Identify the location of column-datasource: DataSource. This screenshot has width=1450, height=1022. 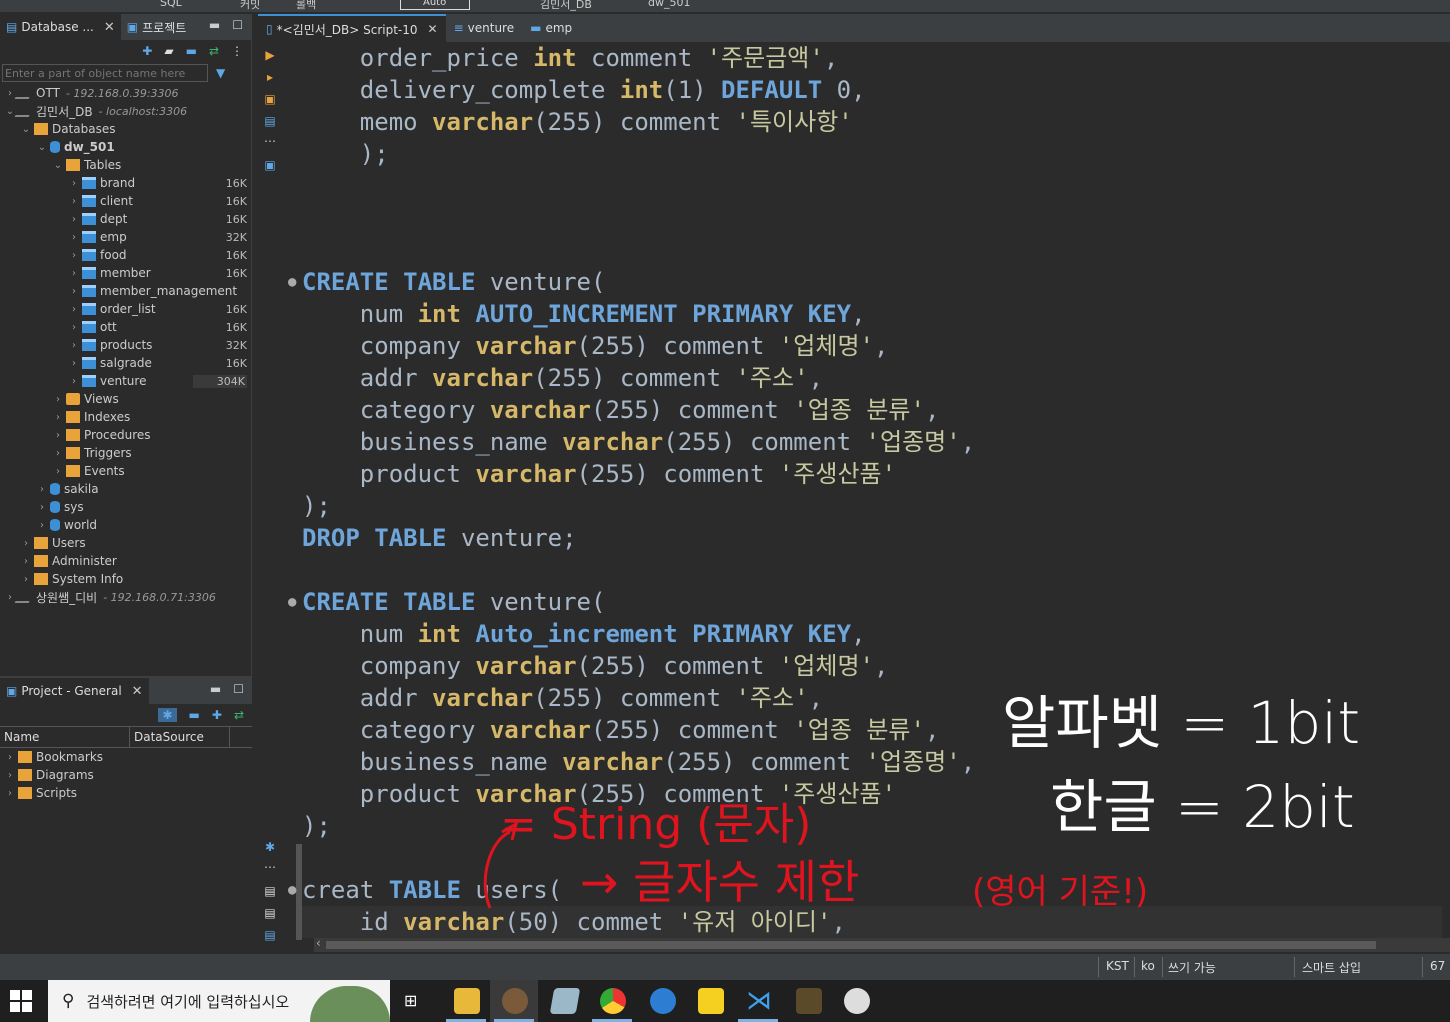
(180, 737).